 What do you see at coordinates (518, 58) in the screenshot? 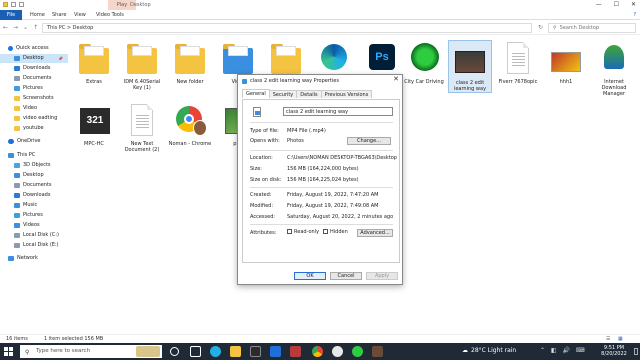
I see `document-icon` at bounding box center [518, 58].